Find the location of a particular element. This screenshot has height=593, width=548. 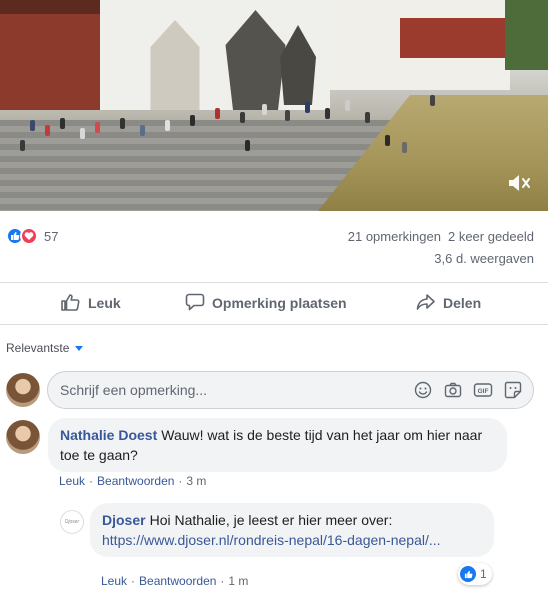

video-building-left is located at coordinates (50, 55).